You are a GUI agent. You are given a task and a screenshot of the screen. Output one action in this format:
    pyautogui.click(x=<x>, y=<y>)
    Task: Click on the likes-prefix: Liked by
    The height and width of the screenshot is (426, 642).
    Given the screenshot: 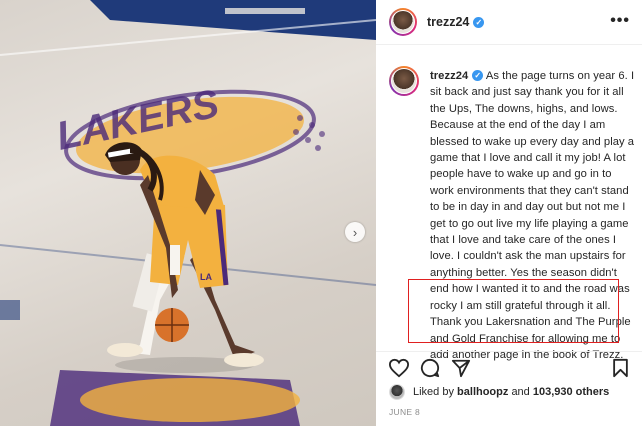 What is the action you would take?
    pyautogui.click(x=433, y=392)
    